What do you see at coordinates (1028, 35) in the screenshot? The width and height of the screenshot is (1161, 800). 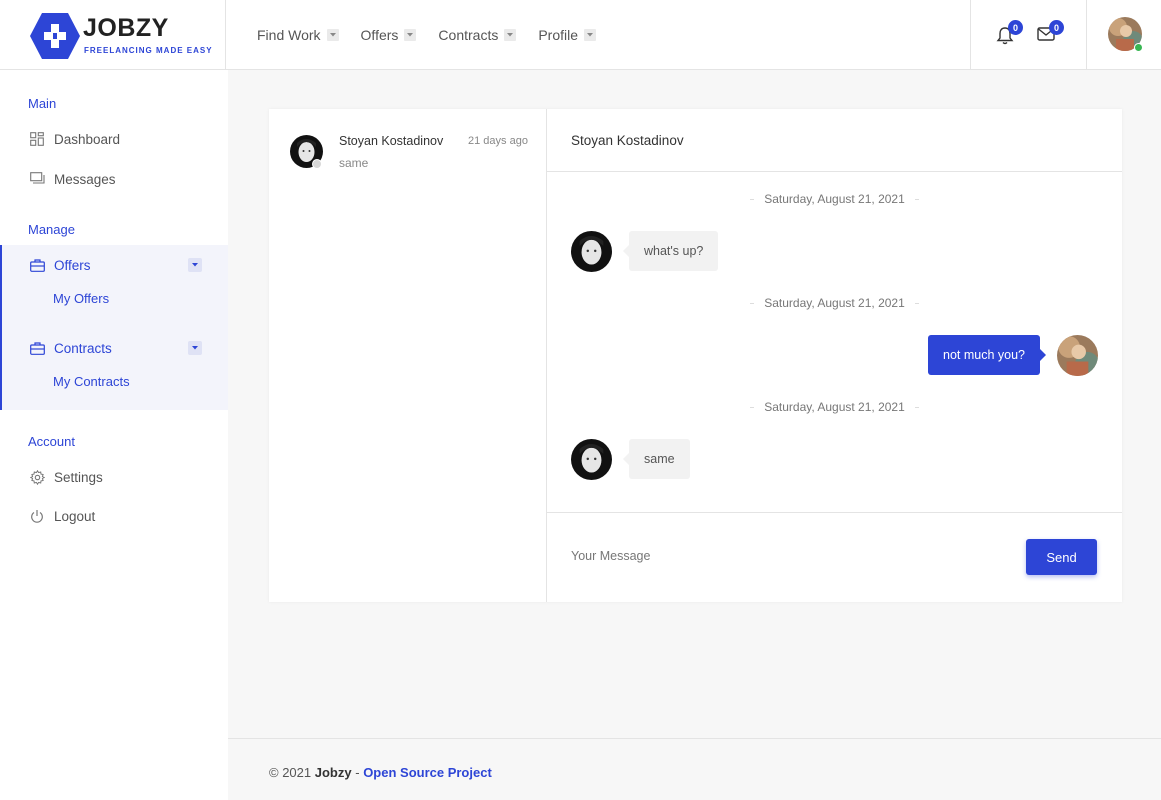 I see `header-icon-group: 0 0` at bounding box center [1028, 35].